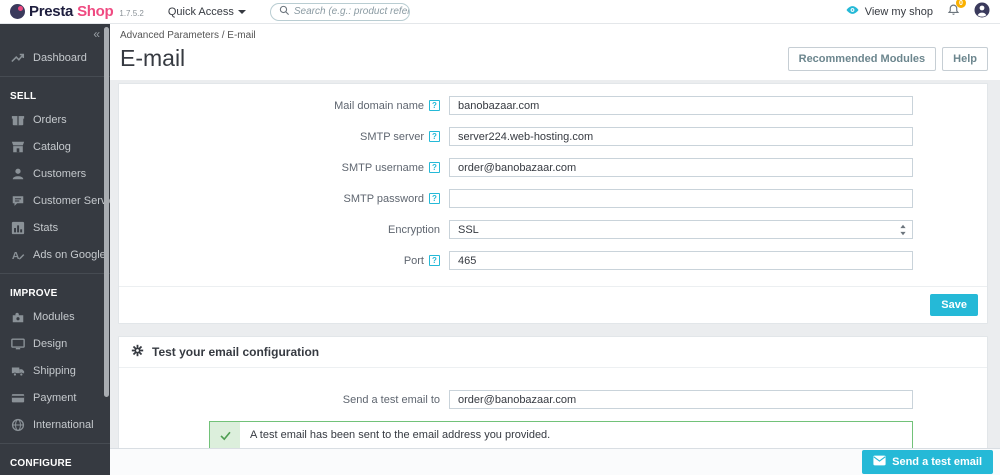 Image resolution: width=1000 pixels, height=475 pixels. Describe the element at coordinates (34, 293) in the screenshot. I see `section-title-improve: IMPROVE` at that location.